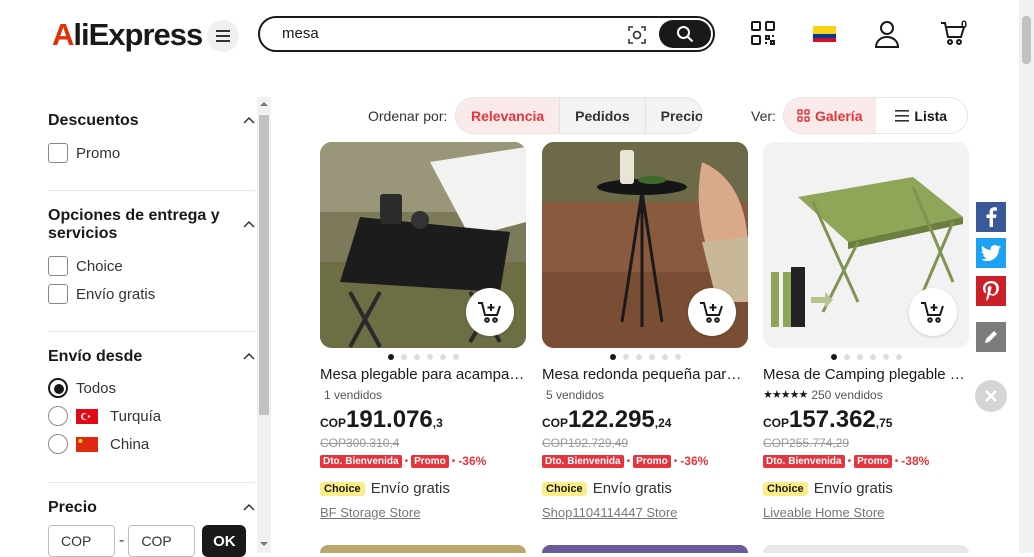 This screenshot has width=1034, height=557. What do you see at coordinates (991, 337) in the screenshot?
I see `edit-icon` at bounding box center [991, 337].